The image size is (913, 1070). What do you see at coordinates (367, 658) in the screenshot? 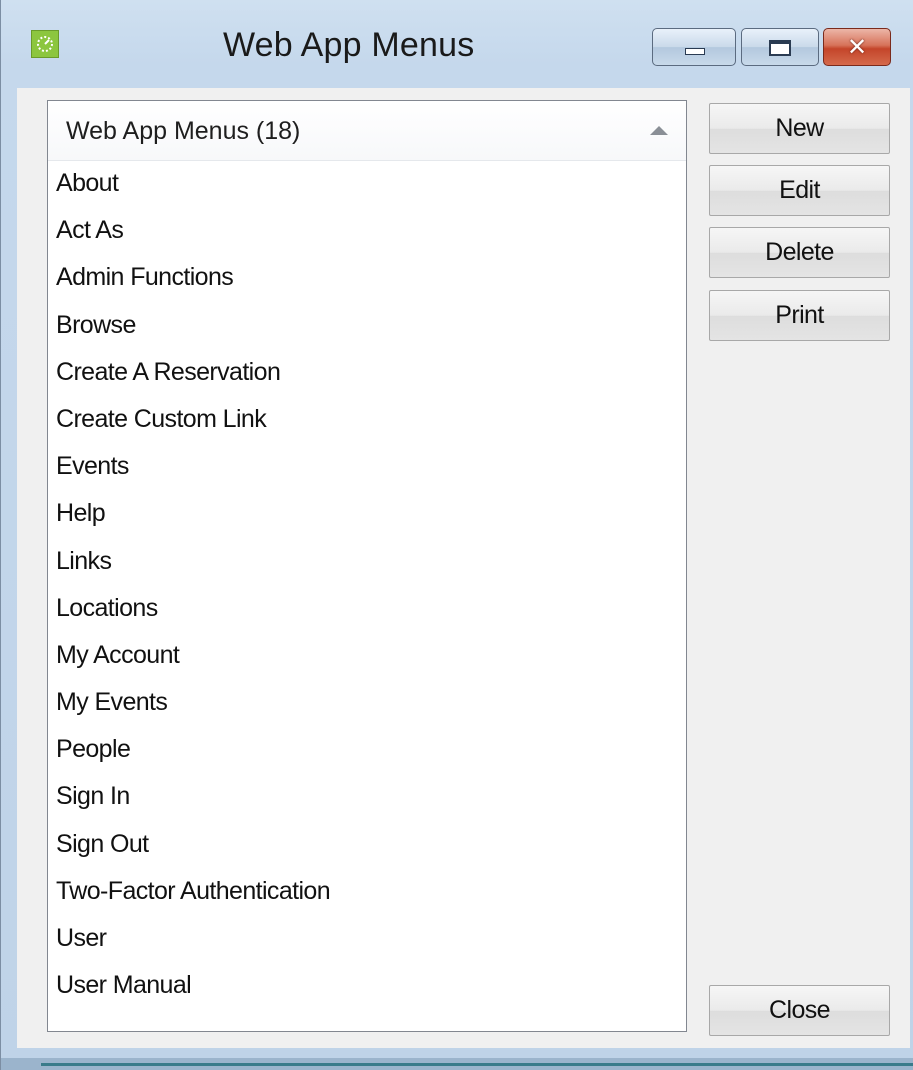
I see `list-item: My Account` at bounding box center [367, 658].